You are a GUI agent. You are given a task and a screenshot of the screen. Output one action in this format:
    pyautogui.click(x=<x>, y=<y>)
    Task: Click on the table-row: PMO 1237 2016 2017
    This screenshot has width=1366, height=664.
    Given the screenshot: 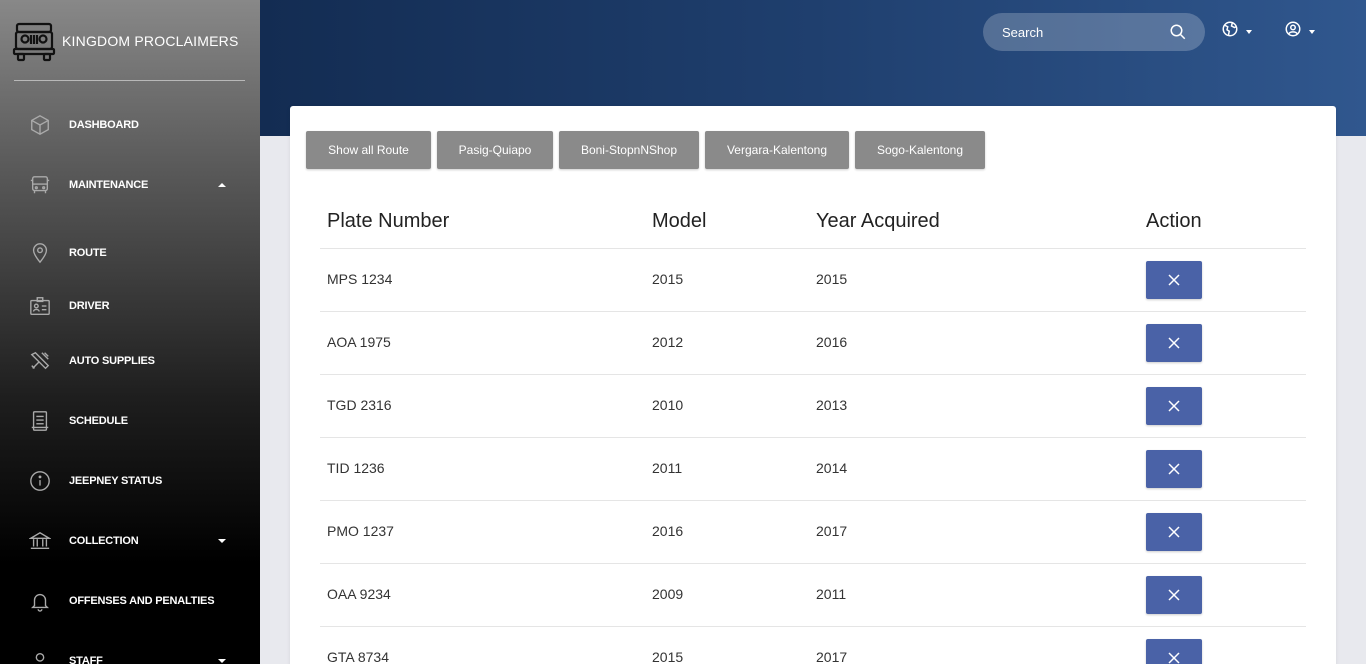 What is the action you would take?
    pyautogui.click(x=813, y=531)
    